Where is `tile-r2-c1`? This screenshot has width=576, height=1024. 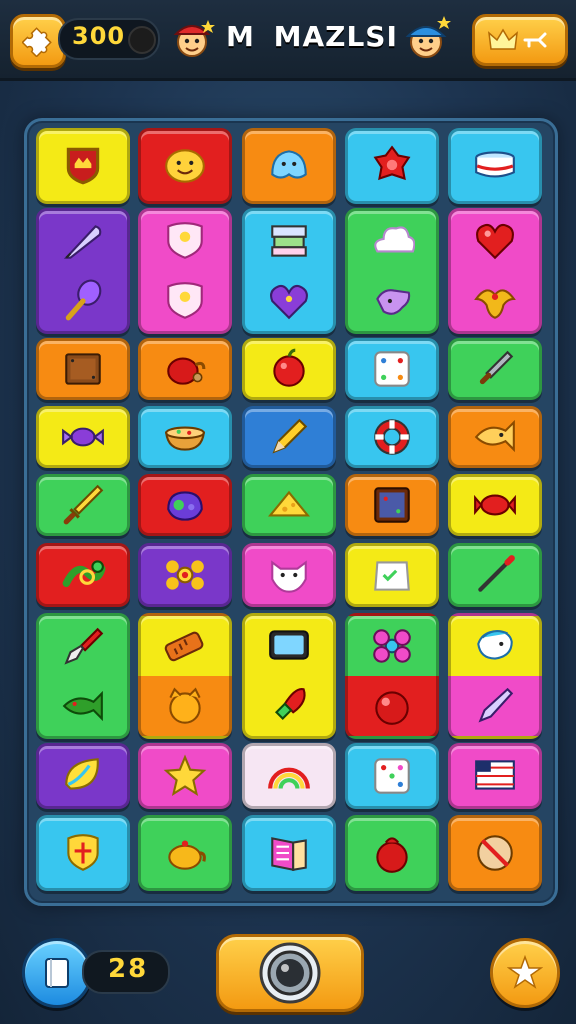
tile-r2-c1 is located at coordinates (185, 369).